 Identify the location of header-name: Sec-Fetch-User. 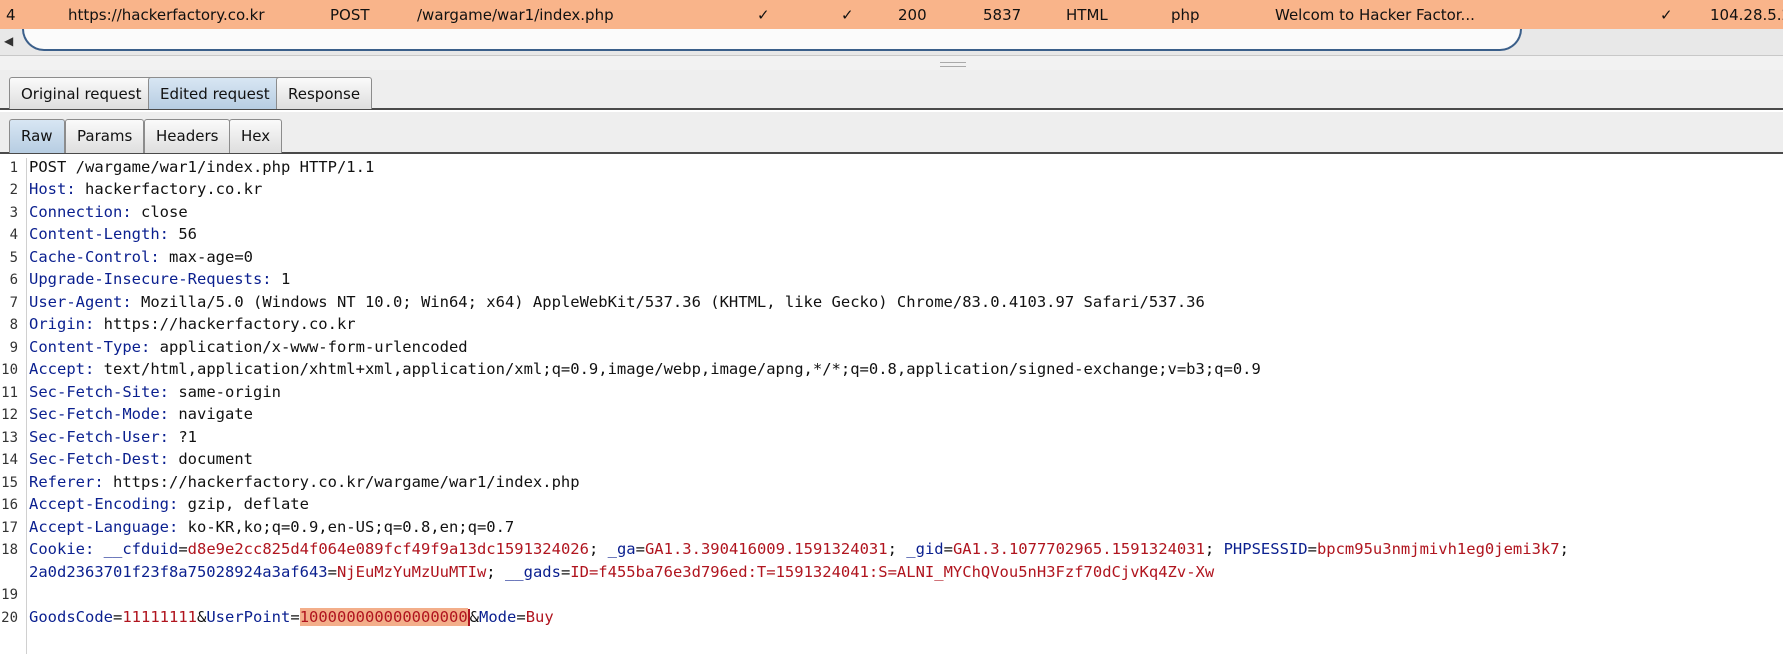
(94, 437).